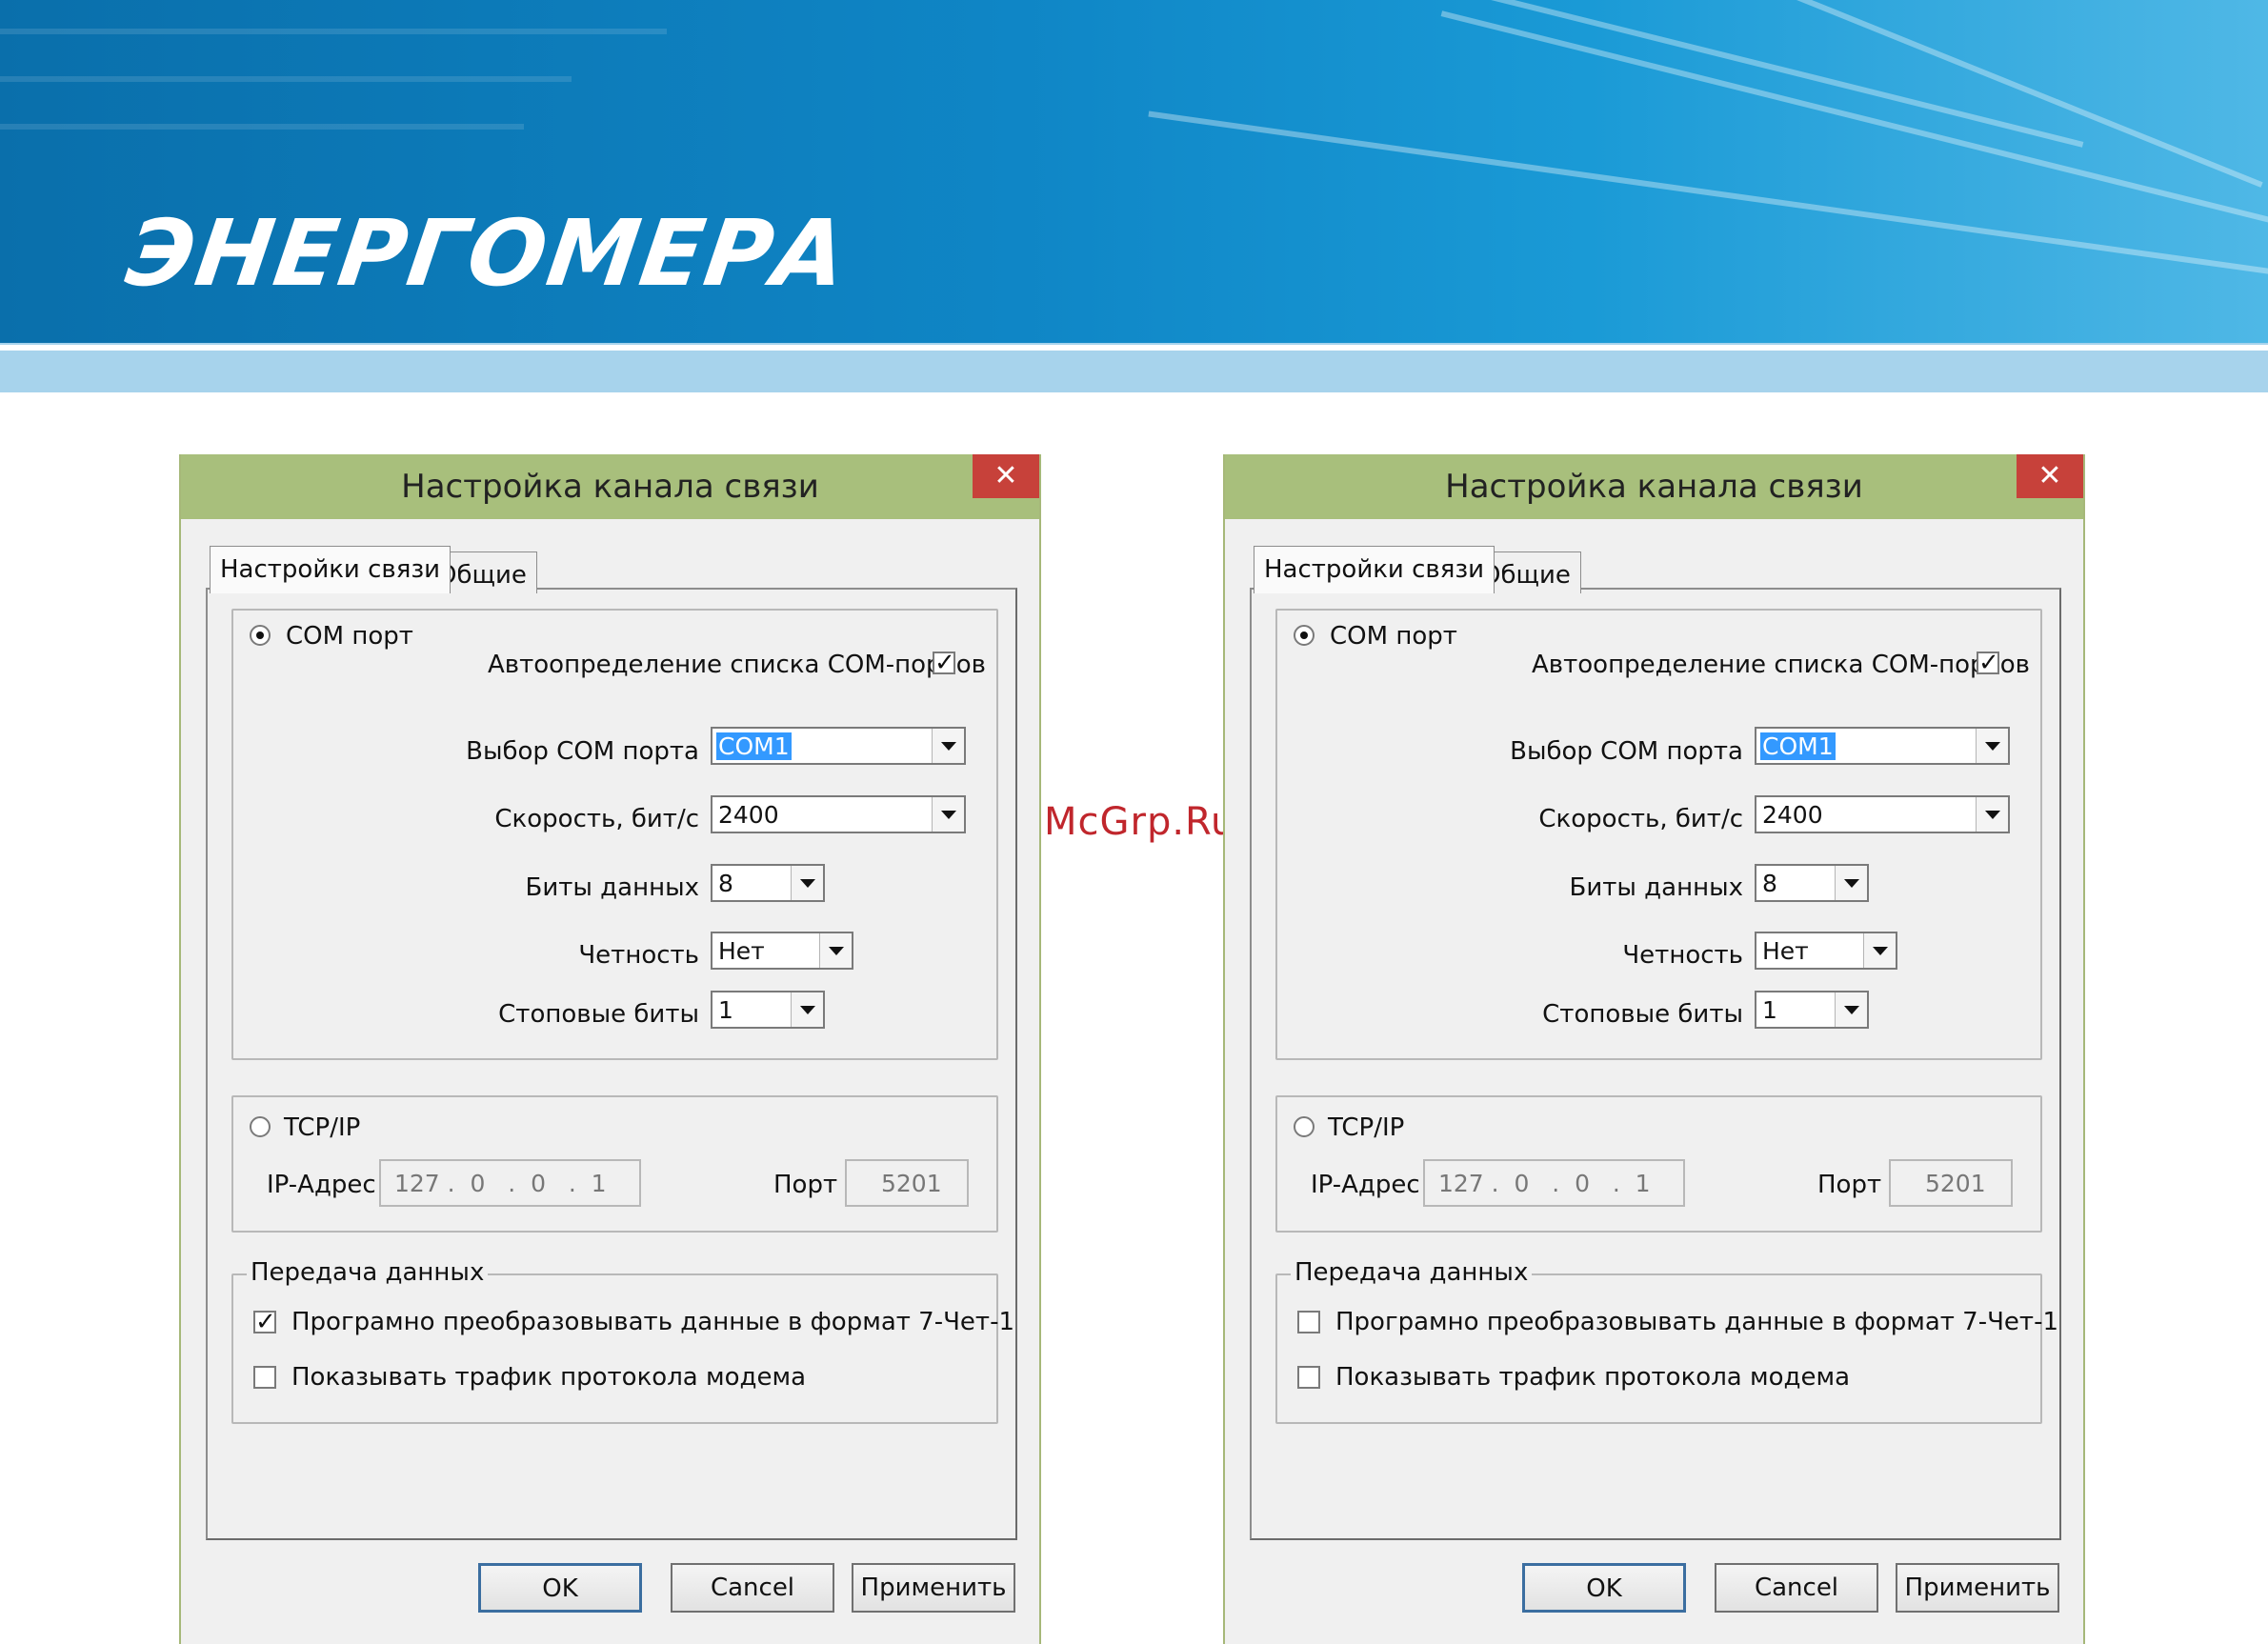 The image size is (2268, 1644). I want to click on brand-logo: ЭНЕРГОМЕРА, so click(488, 253).